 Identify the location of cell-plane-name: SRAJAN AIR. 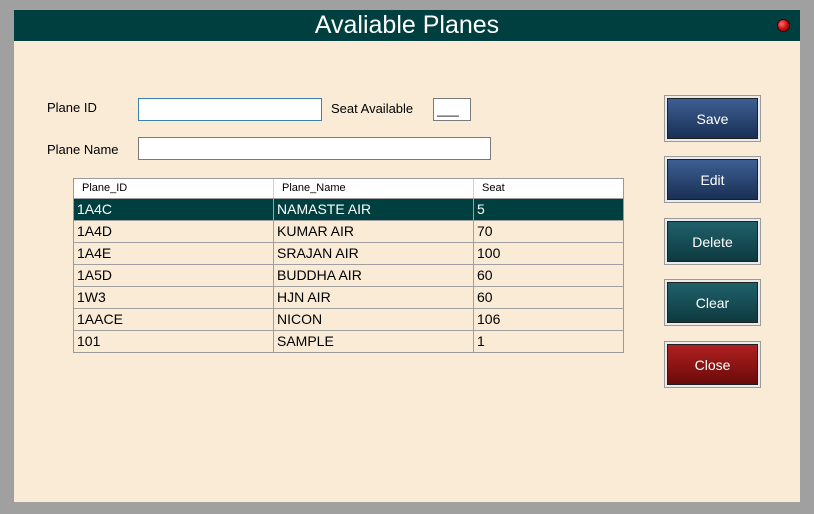
(374, 253).